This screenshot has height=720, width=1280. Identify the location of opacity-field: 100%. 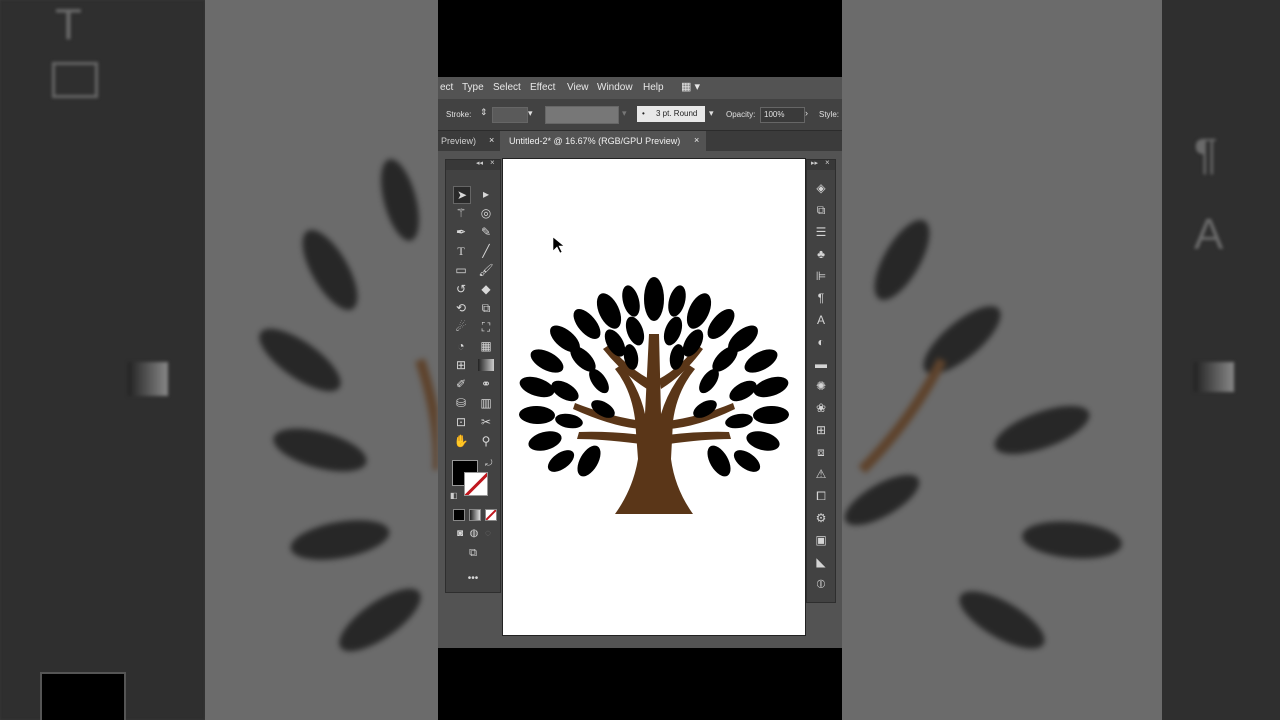
(782, 115).